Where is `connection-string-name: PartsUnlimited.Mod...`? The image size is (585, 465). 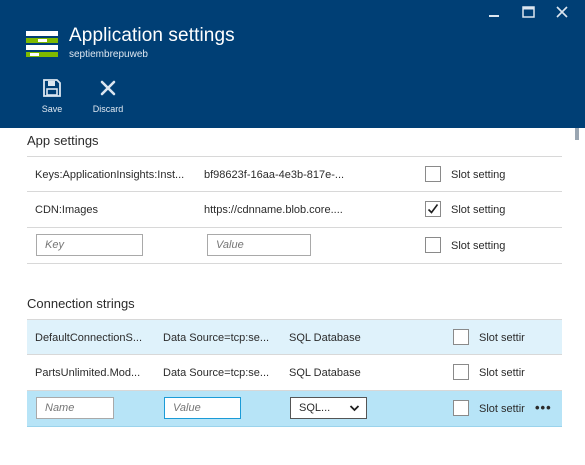
connection-string-name: PartsUnlimited.Mod... is located at coordinates (88, 372).